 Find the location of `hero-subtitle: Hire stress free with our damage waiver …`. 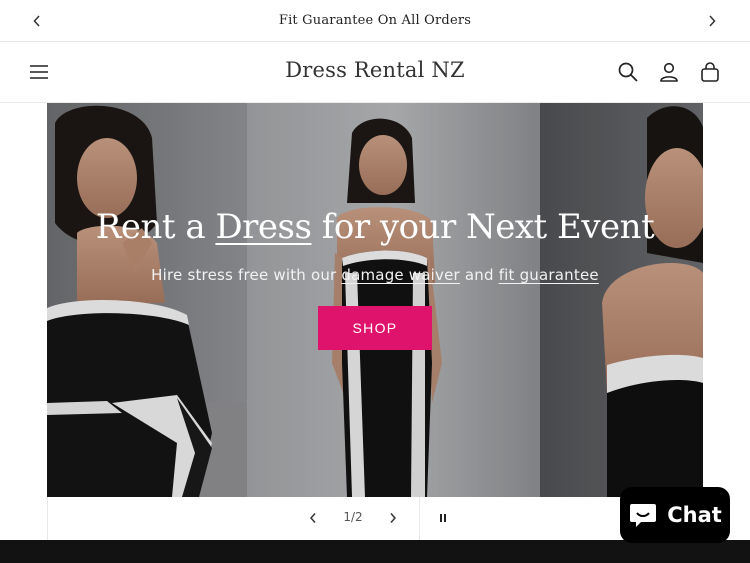

hero-subtitle: Hire stress free with our damage waiver … is located at coordinates (375, 275).